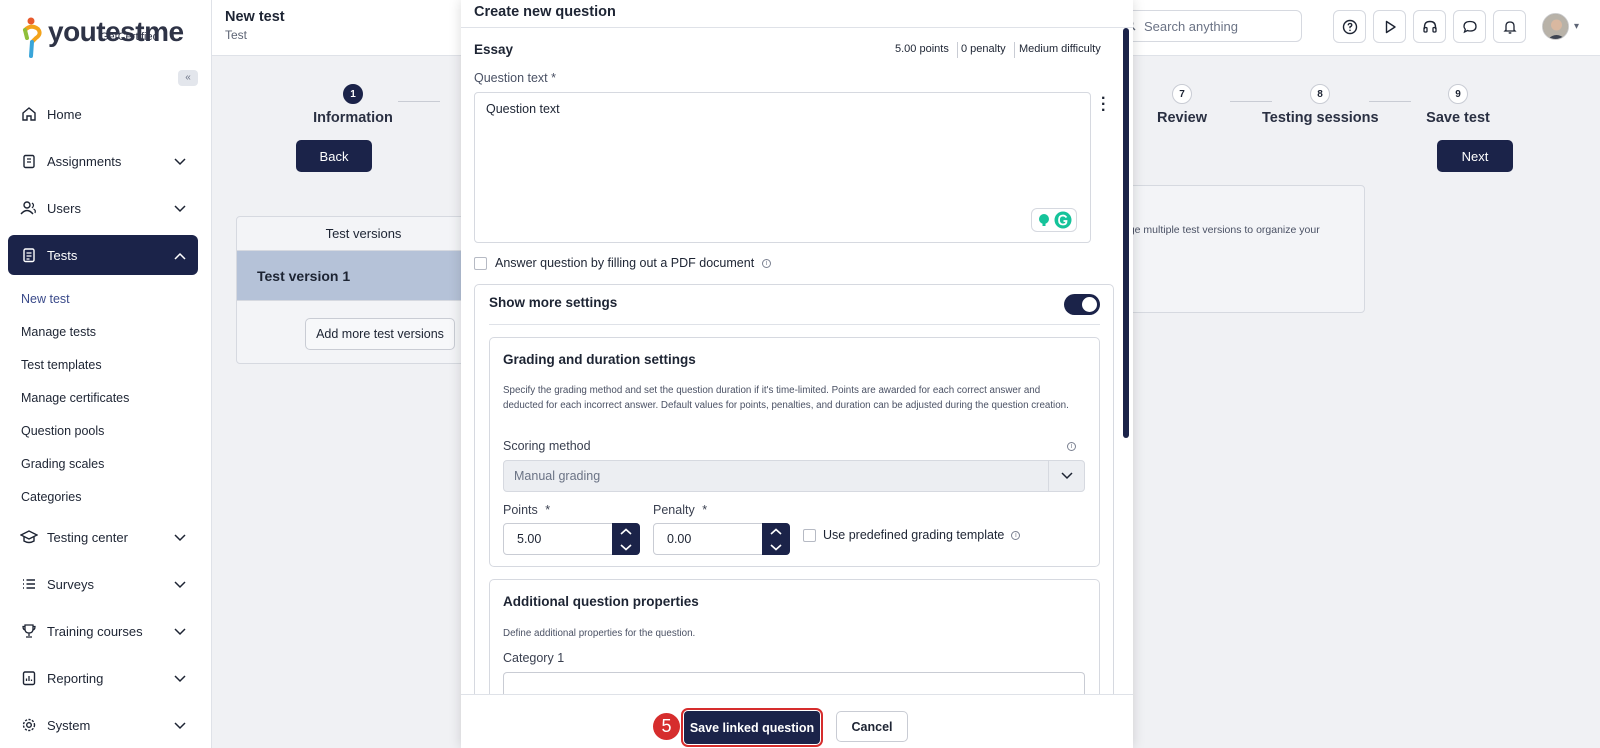  What do you see at coordinates (480, 263) in the screenshot?
I see `pdf-option-checkbox` at bounding box center [480, 263].